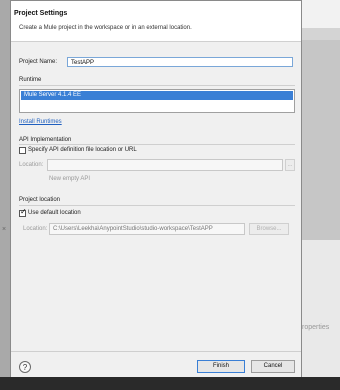 This screenshot has height=390, width=340. What do you see at coordinates (157, 85) in the screenshot?
I see `runtime-separator` at bounding box center [157, 85].